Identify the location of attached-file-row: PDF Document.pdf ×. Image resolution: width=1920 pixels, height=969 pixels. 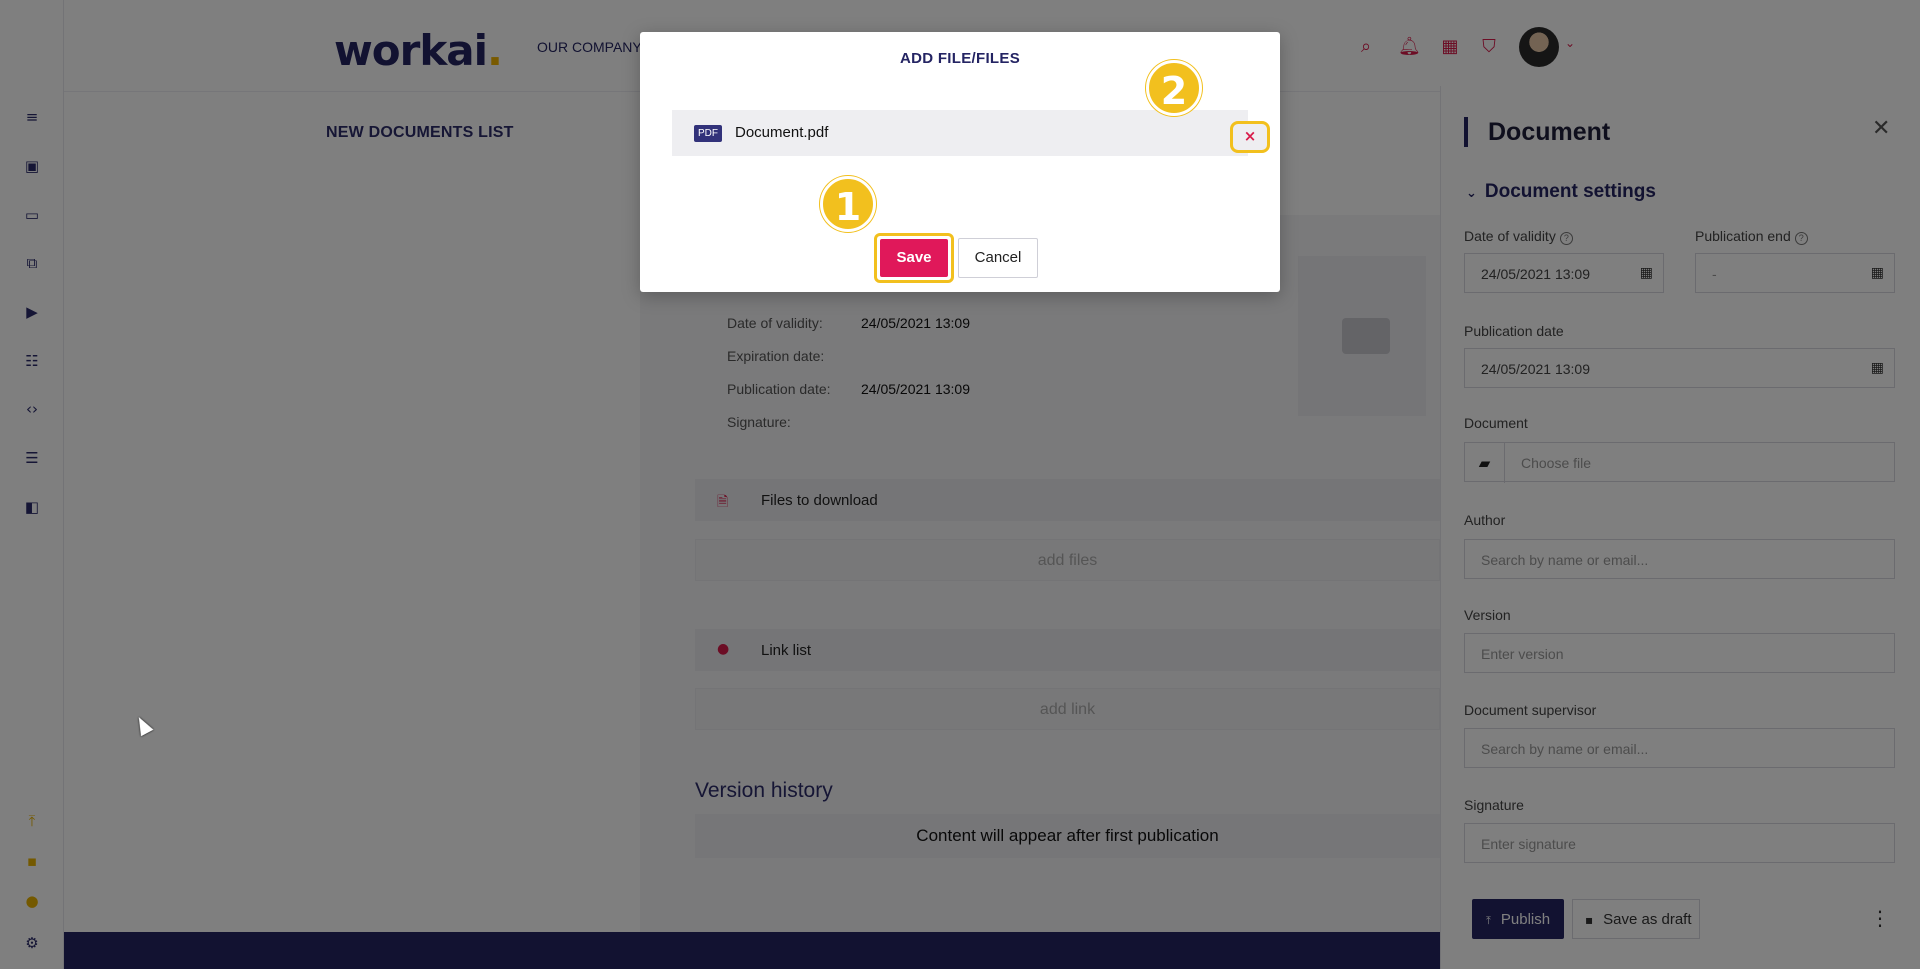
(971, 133).